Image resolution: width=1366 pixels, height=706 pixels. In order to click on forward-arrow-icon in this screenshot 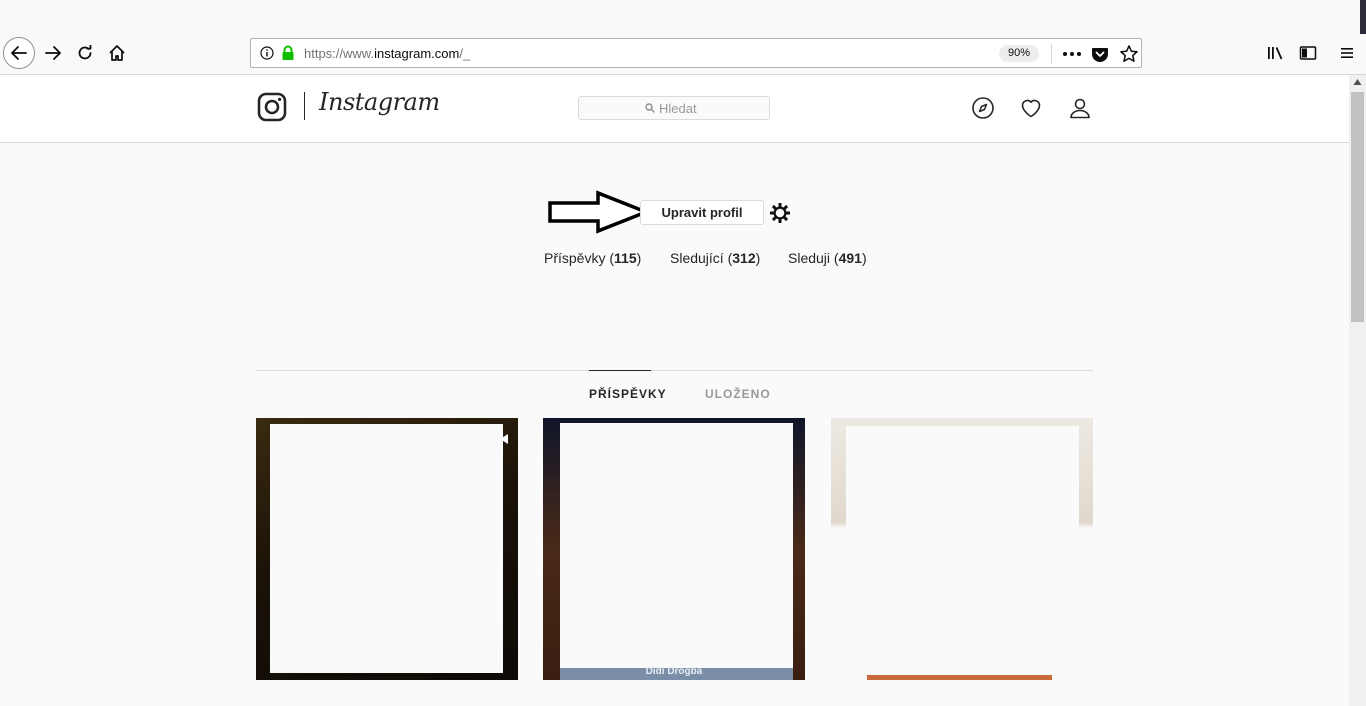, I will do `click(53, 53)`.